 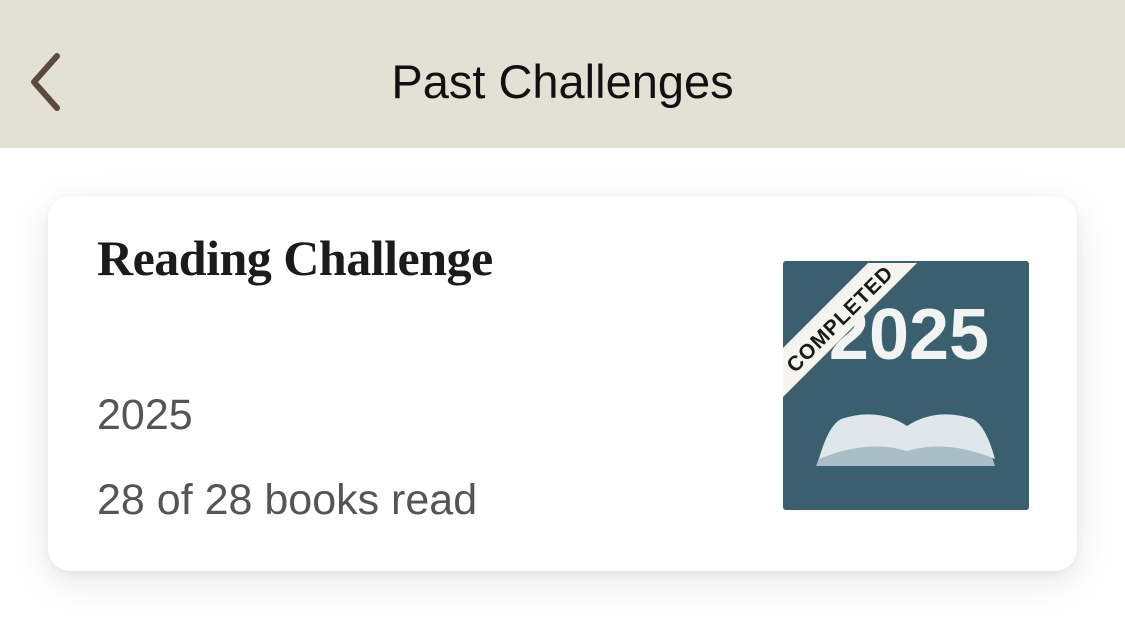 What do you see at coordinates (287, 500) in the screenshot?
I see `challenge-progress: 28 of 28 books read` at bounding box center [287, 500].